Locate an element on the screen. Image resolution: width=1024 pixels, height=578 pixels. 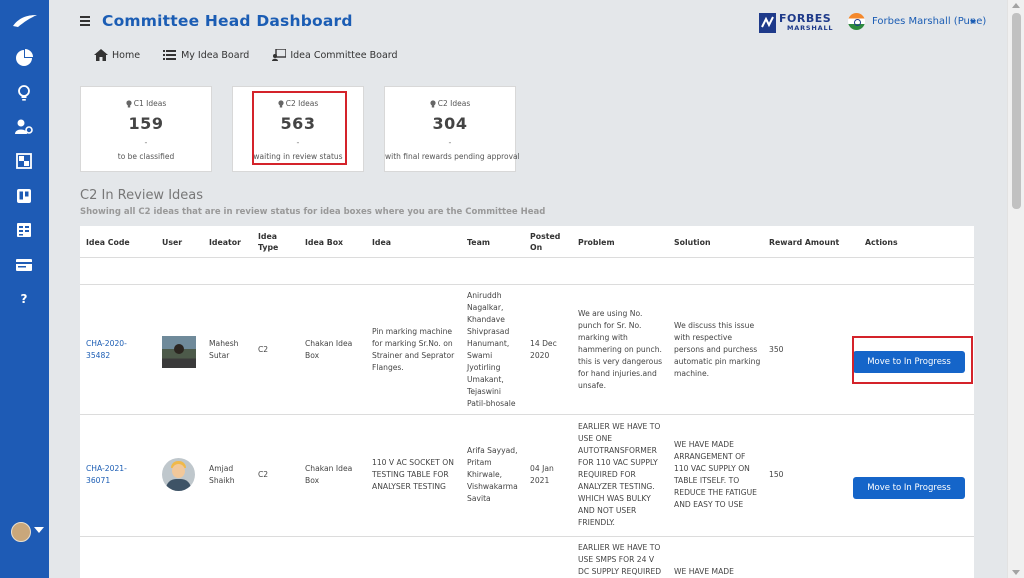
section-title: C2 In Review Ideas is located at coordinates (142, 195).